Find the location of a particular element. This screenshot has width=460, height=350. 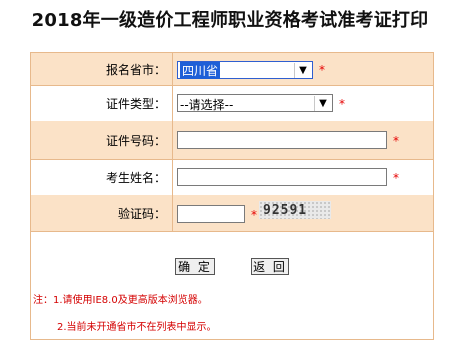

id-number-row: 证件号码： * is located at coordinates (232, 140).